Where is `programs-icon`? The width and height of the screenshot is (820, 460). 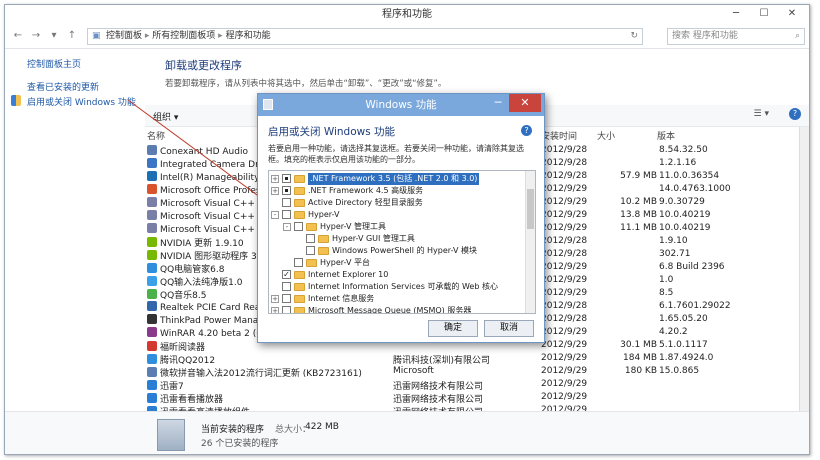 programs-icon is located at coordinates (171, 435).